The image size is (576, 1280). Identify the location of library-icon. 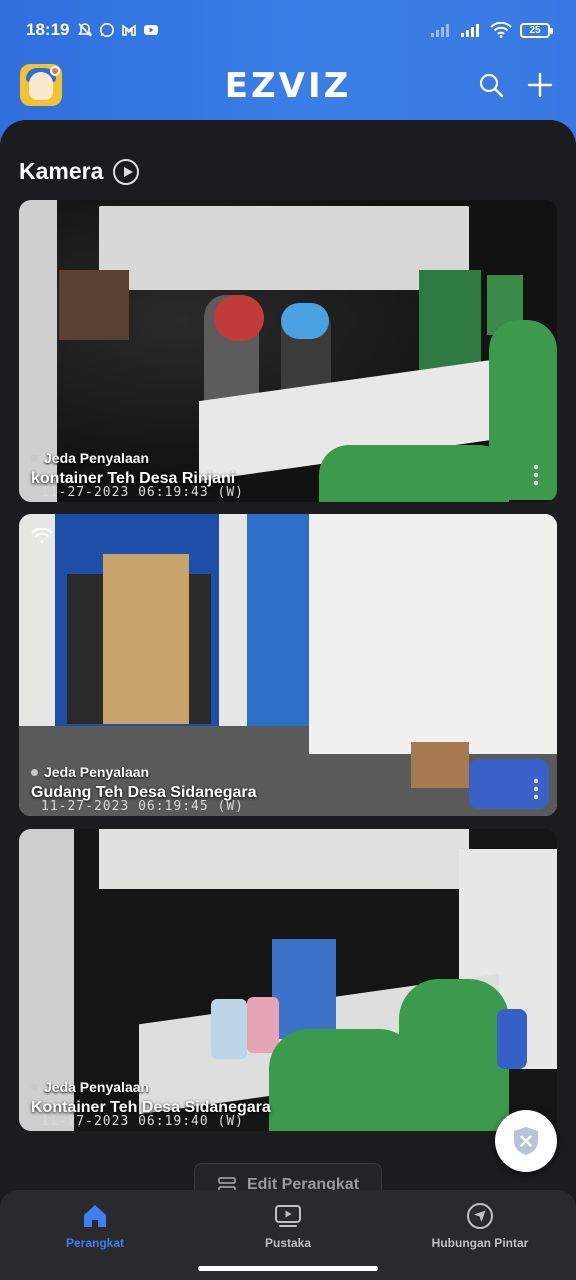
(288, 1216).